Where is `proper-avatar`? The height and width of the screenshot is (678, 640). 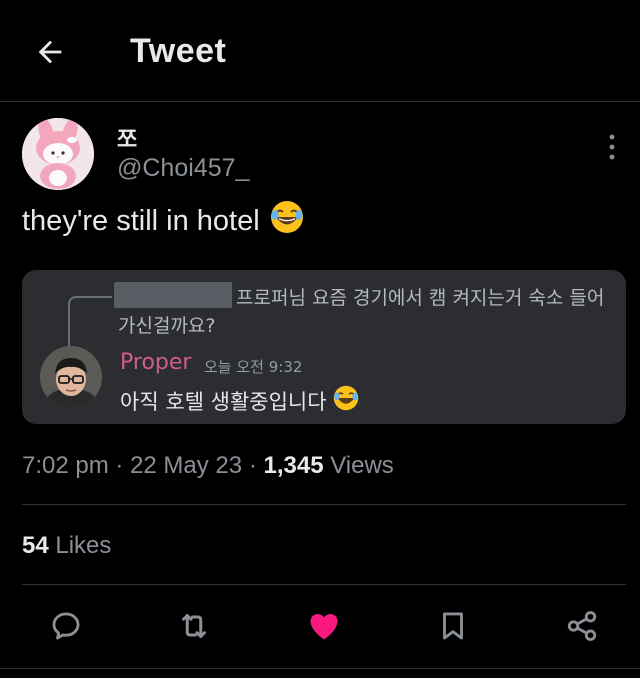
proper-avatar is located at coordinates (71, 377).